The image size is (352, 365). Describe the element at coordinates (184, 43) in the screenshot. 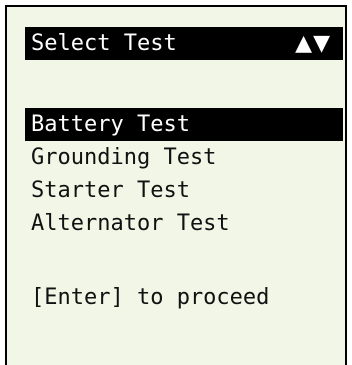

I see `header-bar: Select Test ▲▼` at that location.